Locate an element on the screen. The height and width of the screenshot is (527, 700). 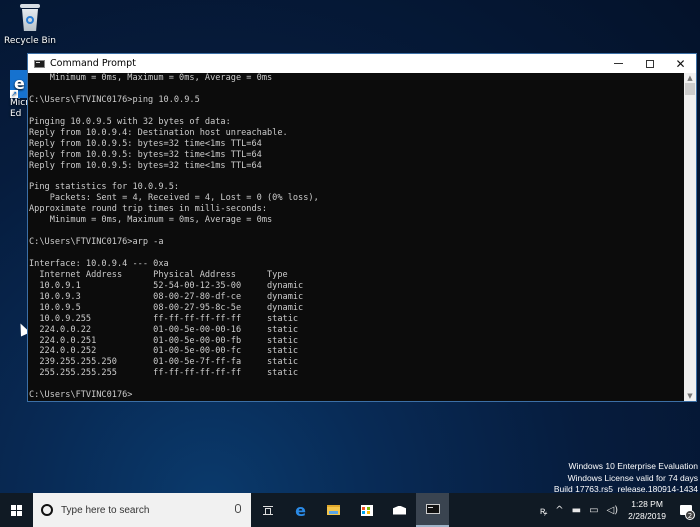
edge-icon: e is located at coordinates (300, 510).